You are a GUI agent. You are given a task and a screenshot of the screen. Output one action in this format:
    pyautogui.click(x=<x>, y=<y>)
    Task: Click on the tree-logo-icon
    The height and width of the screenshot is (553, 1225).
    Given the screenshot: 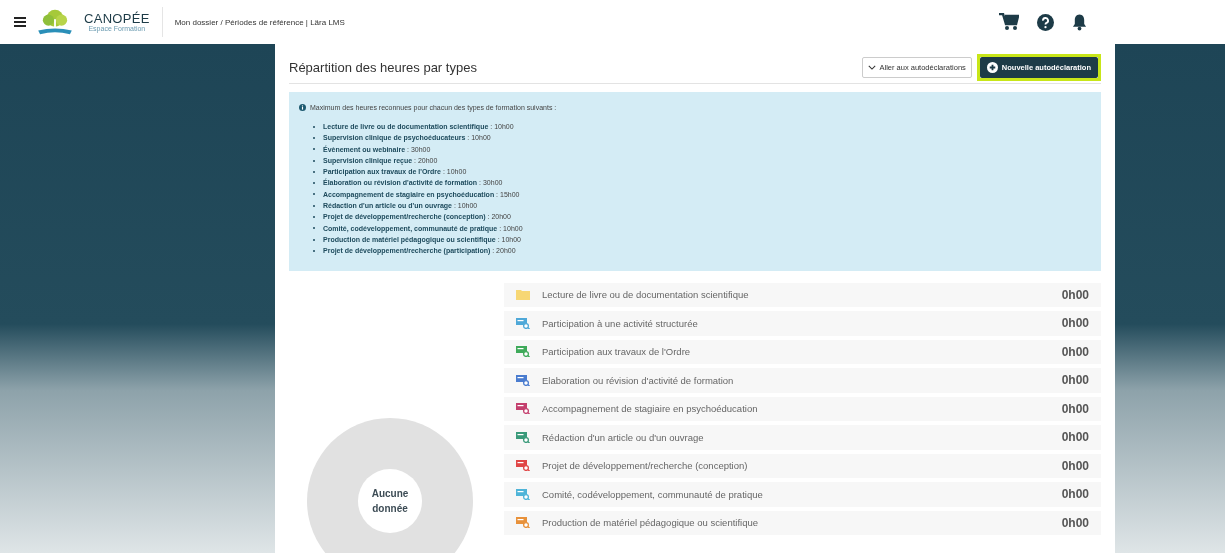 What is the action you would take?
    pyautogui.click(x=55, y=22)
    